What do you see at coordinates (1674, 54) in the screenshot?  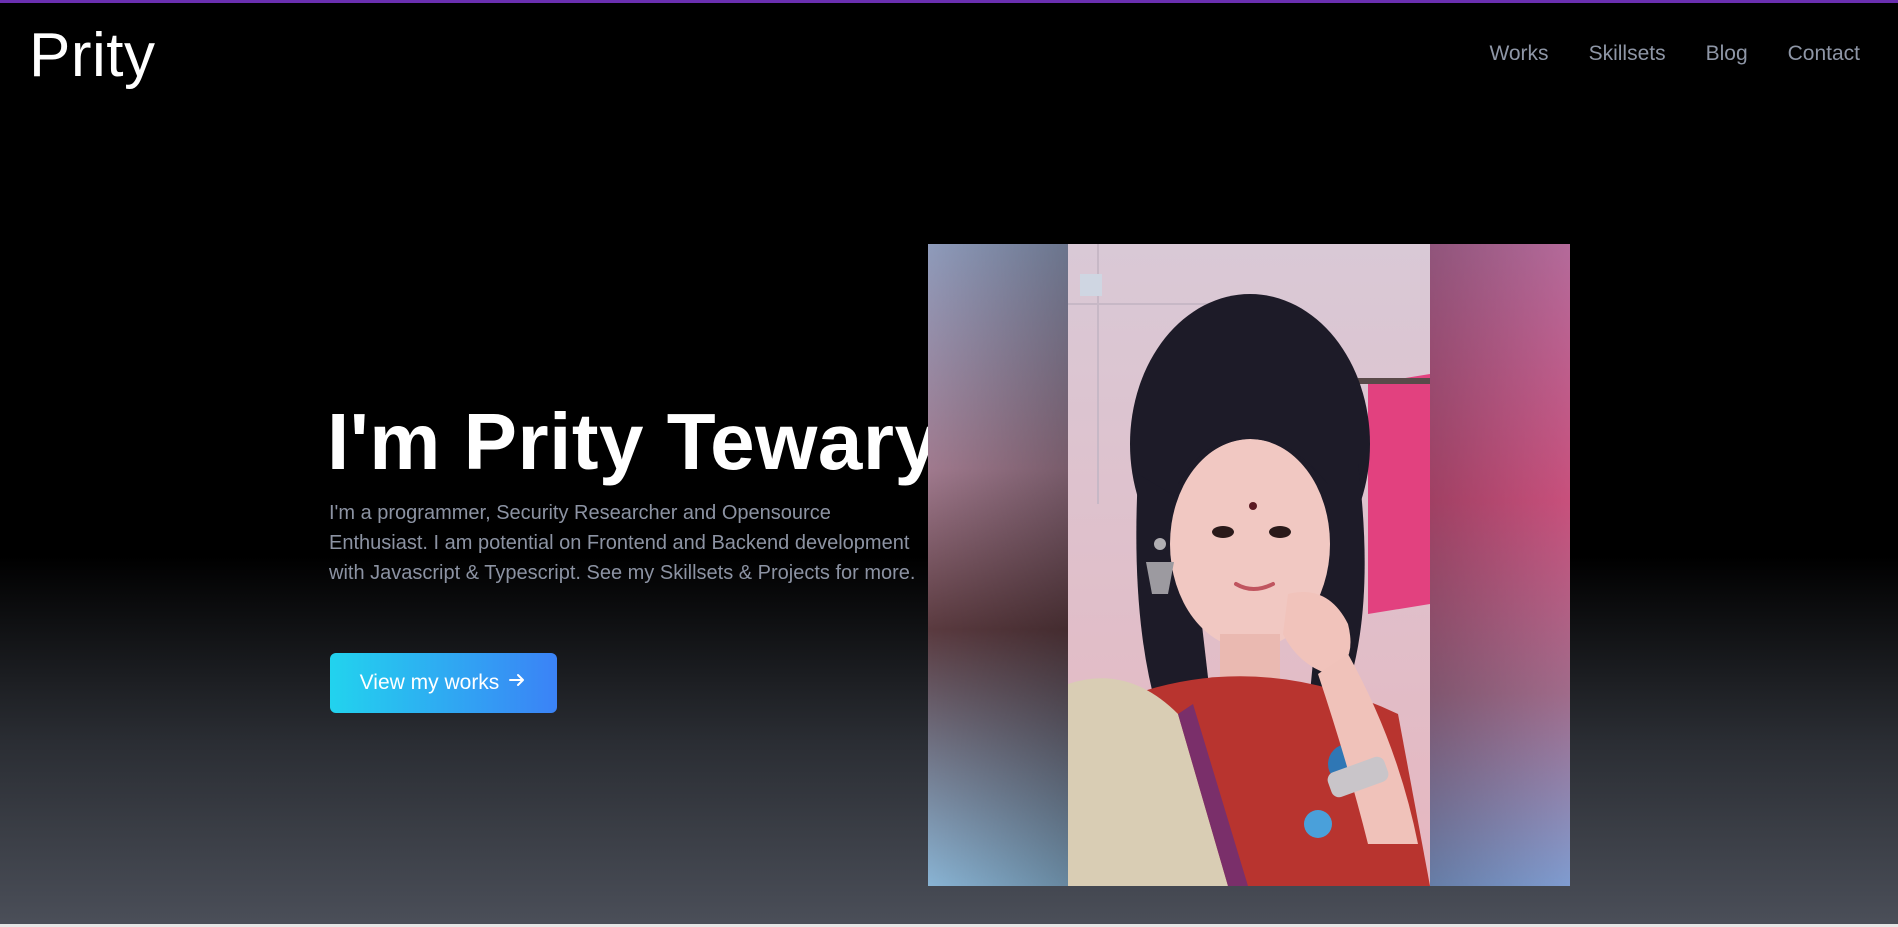 I see `main-nav: Works Skillsets Blog Contact` at bounding box center [1674, 54].